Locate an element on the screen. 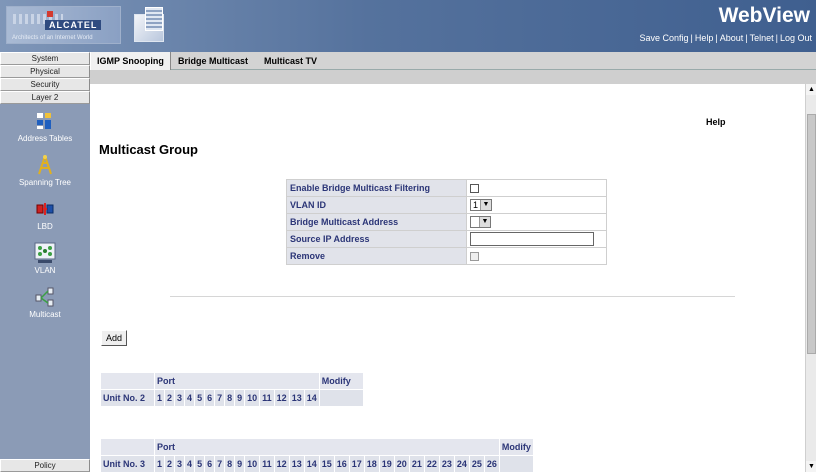 This screenshot has width=816, height=472. sidebar-item-address-tables: Address Tables is located at coordinates (45, 131).